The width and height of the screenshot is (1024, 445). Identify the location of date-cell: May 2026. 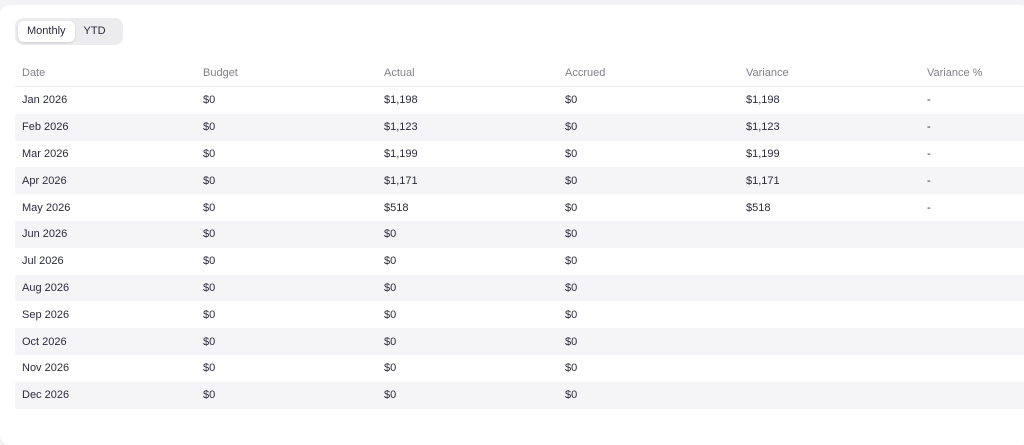
(46, 207).